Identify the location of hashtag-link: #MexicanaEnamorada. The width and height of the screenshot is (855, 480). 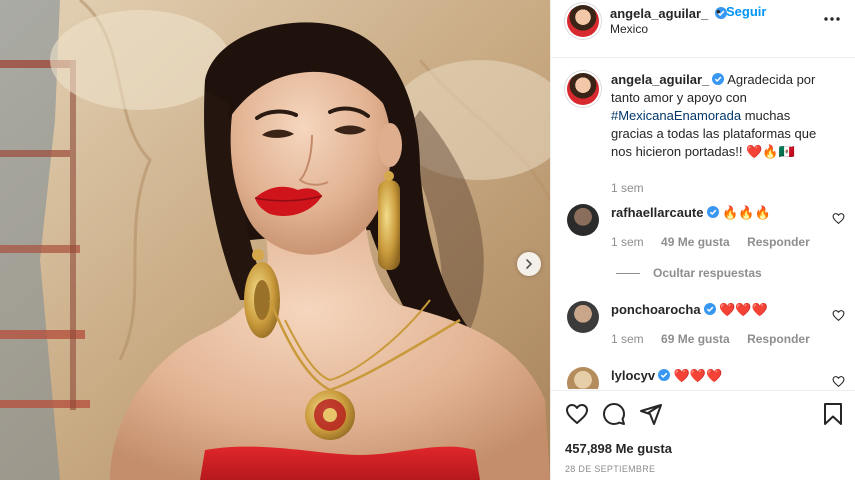
(676, 115).